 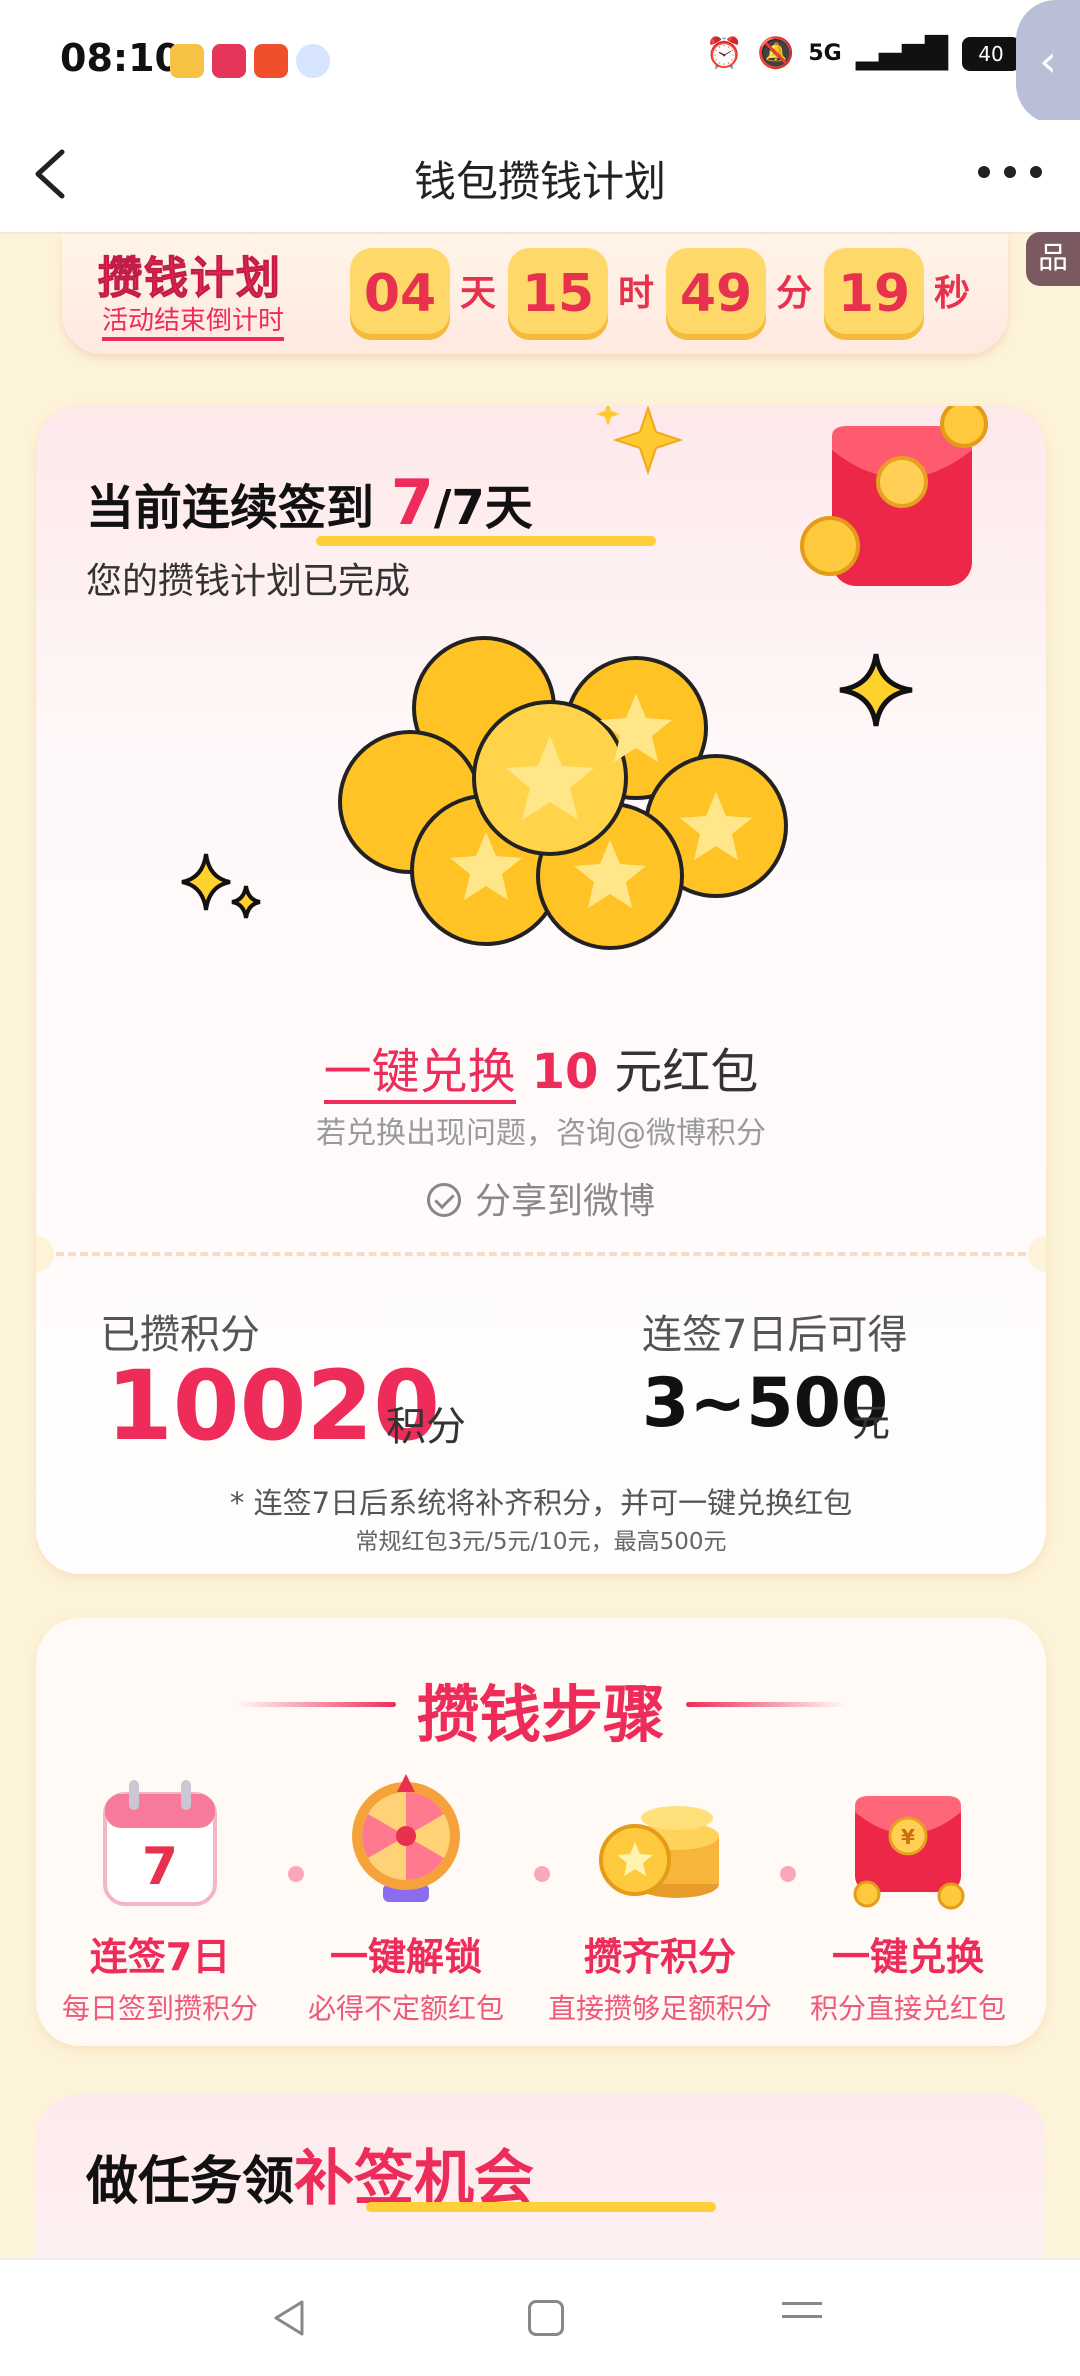 What do you see at coordinates (160, 1867) in the screenshot?
I see `calendar-day: 7` at bounding box center [160, 1867].